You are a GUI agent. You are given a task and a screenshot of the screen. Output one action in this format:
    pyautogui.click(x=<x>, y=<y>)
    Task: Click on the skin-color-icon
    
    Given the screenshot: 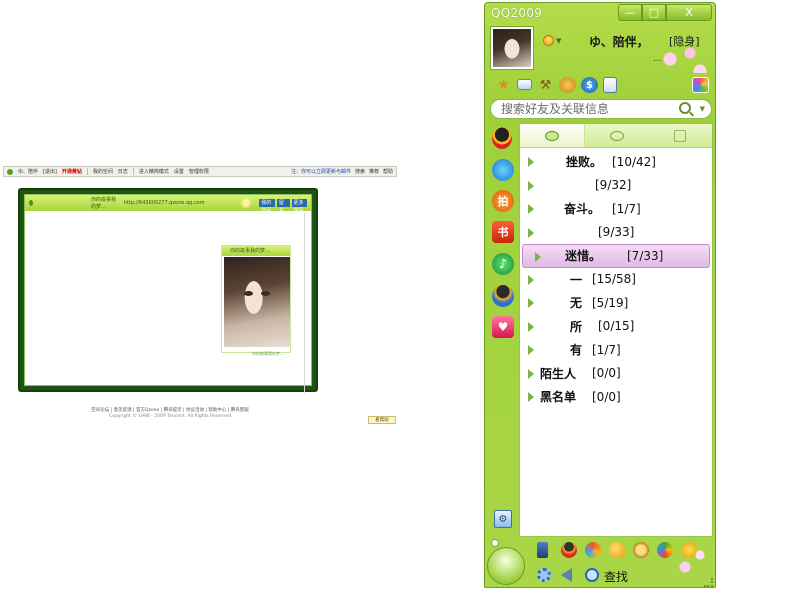 What is the action you would take?
    pyautogui.click(x=700, y=85)
    